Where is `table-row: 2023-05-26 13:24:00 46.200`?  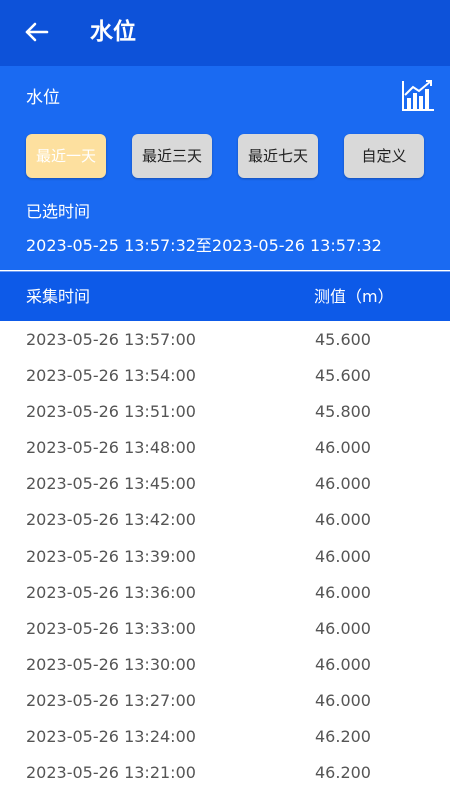
table-row: 2023-05-26 13:24:00 46.200 is located at coordinates (225, 736).